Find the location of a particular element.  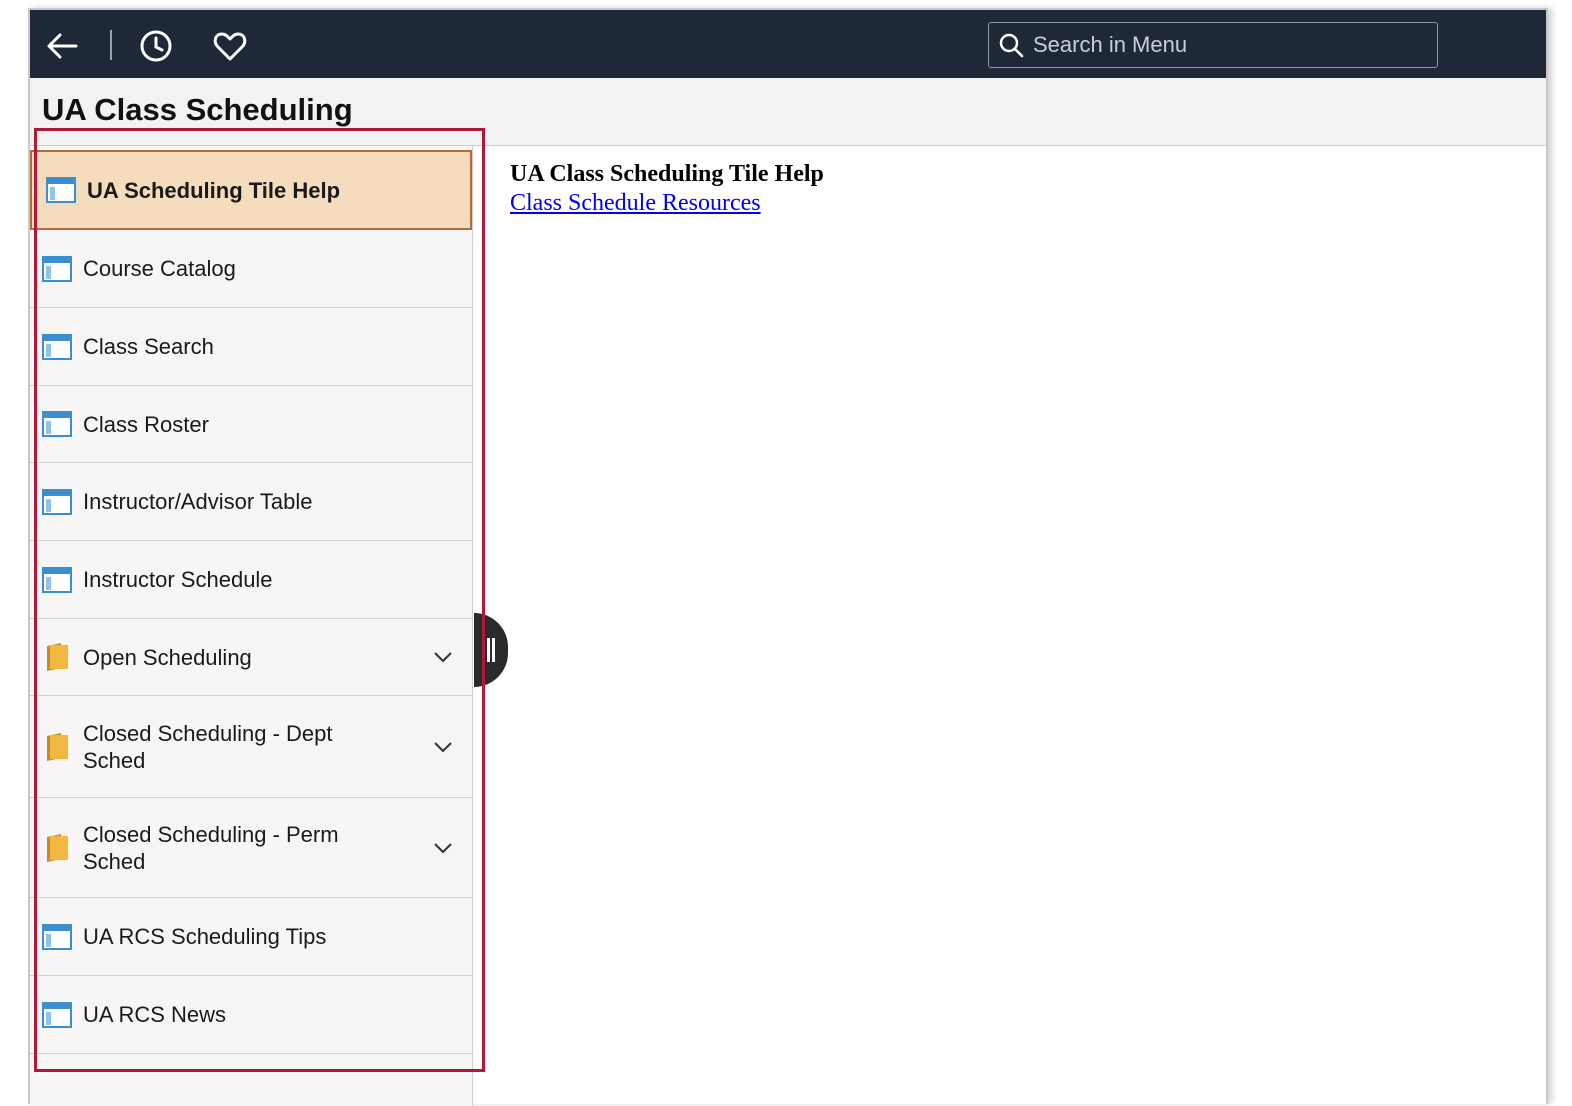

sidebar-collapse-handle is located at coordinates (491, 650).